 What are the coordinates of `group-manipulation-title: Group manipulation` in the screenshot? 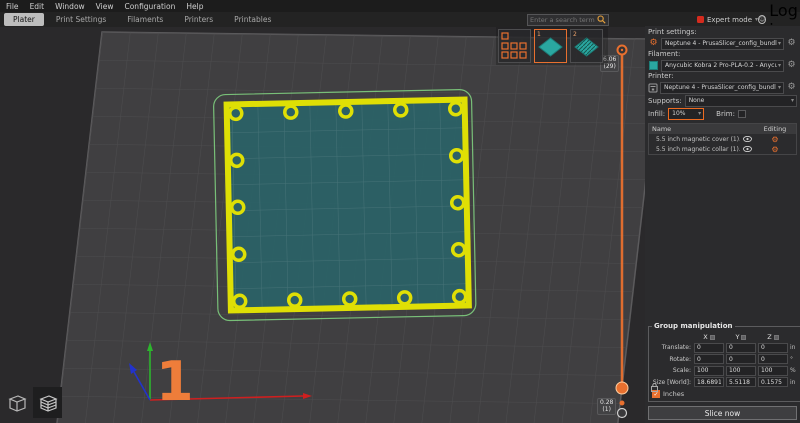 It's located at (693, 326).